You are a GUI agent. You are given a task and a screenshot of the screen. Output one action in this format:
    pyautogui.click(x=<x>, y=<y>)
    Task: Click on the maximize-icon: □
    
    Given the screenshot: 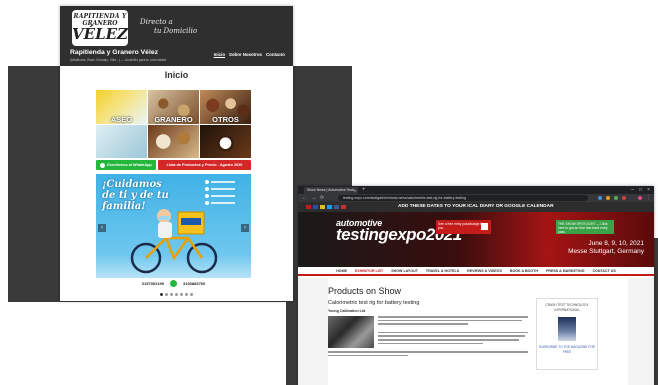 What is the action you would take?
    pyautogui.click(x=640, y=190)
    